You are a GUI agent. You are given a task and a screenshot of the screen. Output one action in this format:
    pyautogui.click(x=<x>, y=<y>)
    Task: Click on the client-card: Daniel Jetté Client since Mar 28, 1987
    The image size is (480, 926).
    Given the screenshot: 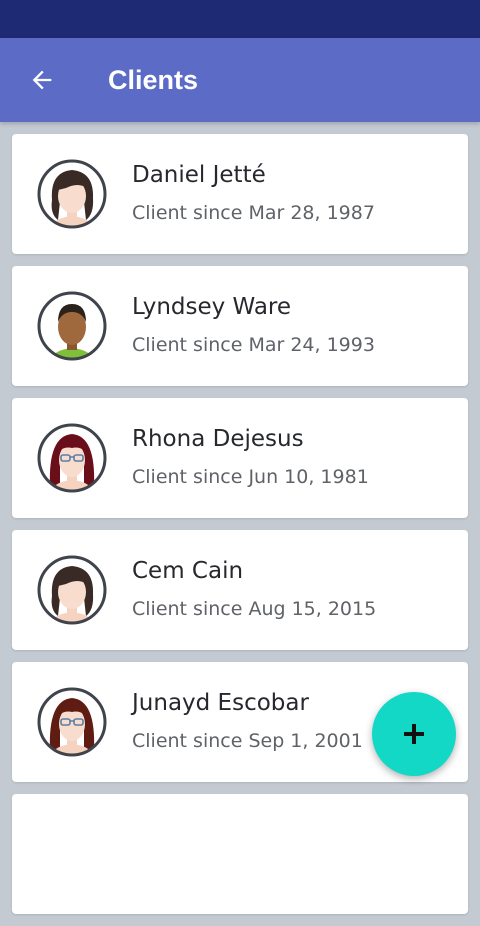 What is the action you would take?
    pyautogui.click(x=240, y=194)
    